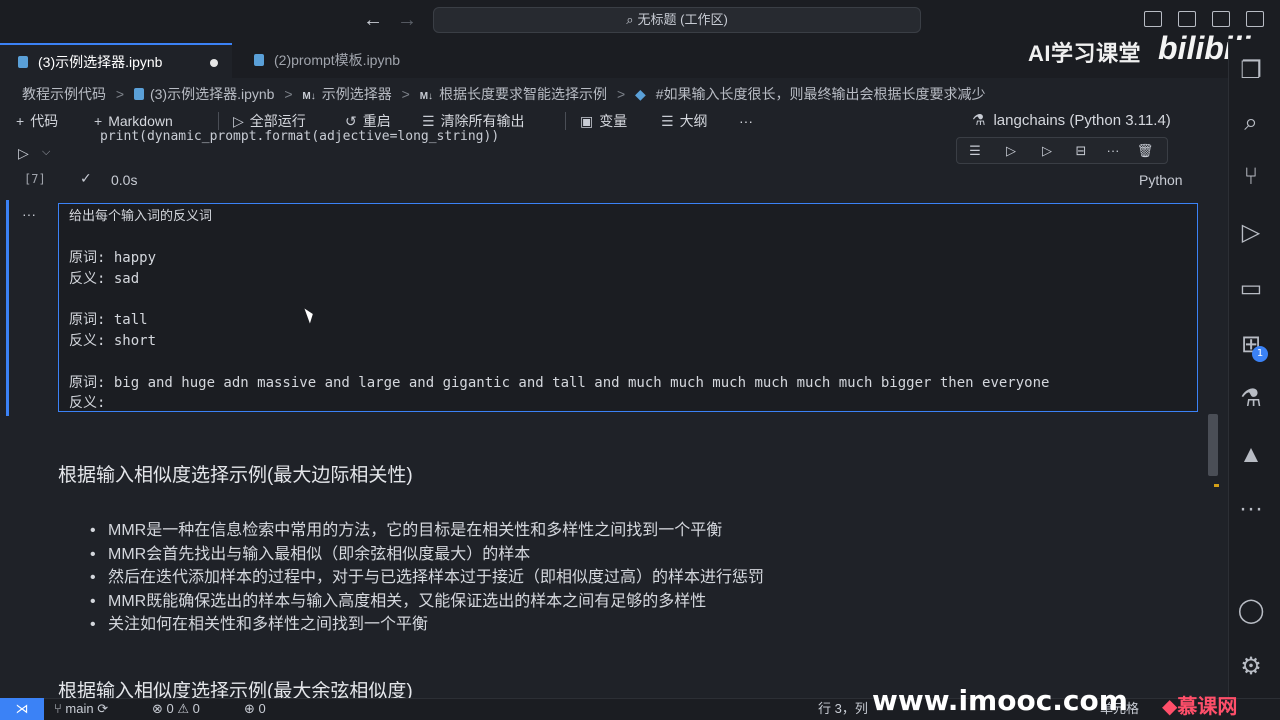  What do you see at coordinates (427, 555) in the screenshot?
I see `list-item: MMR会首先找出与输入最相似（即余弦相似度最大）的样本` at bounding box center [427, 555].